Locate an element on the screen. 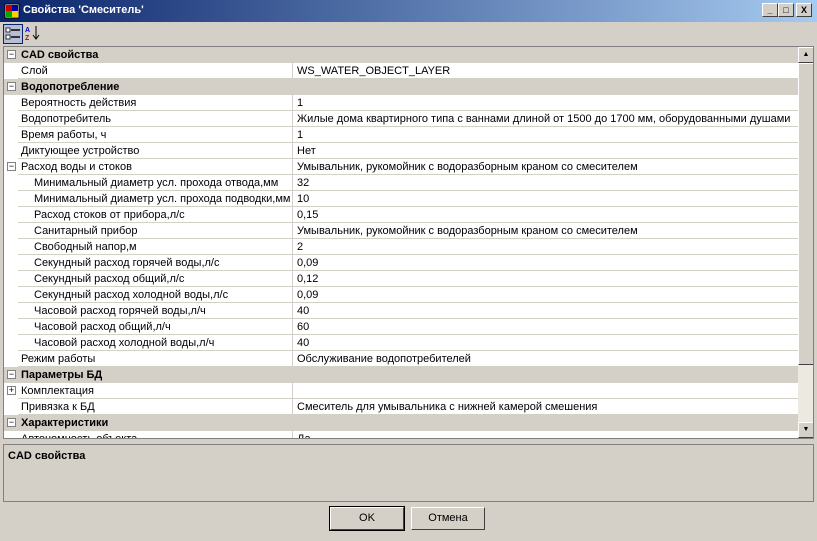  svg-text: Z is located at coordinates (27, 38).